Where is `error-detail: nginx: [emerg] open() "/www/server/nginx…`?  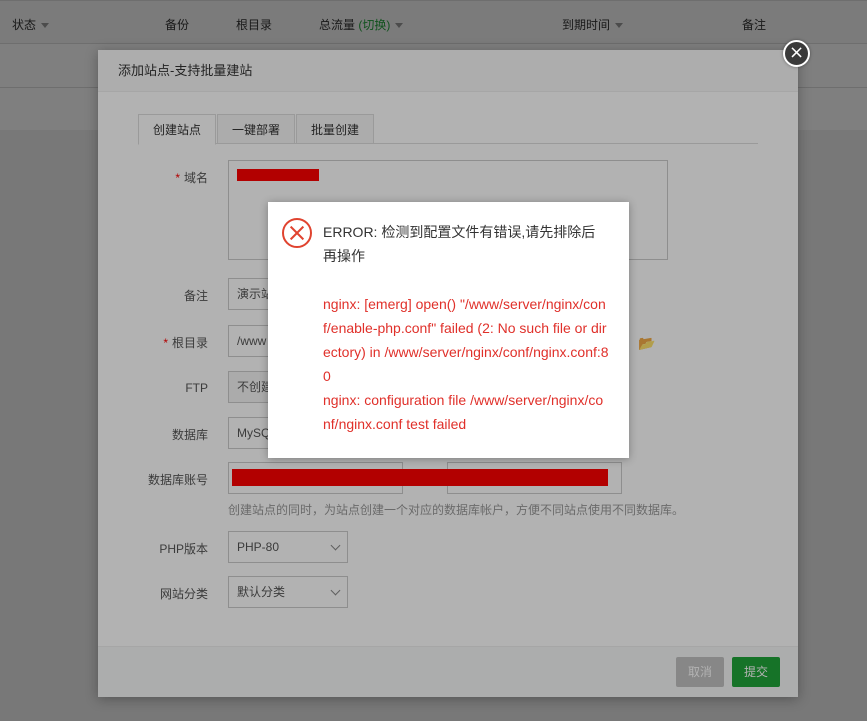 error-detail: nginx: [emerg] open() "/www/server/nginx… is located at coordinates (466, 364).